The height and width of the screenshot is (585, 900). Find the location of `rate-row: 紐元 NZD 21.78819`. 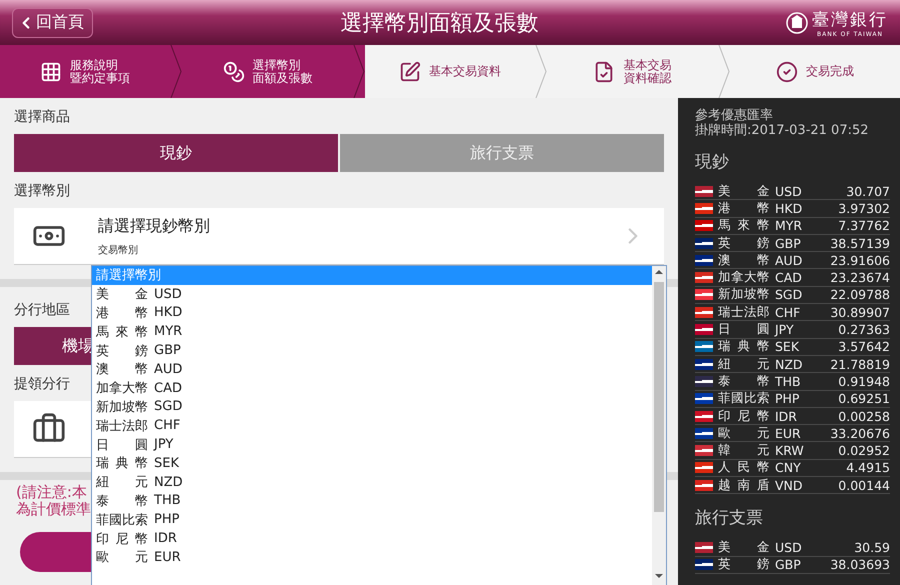

rate-row: 紐元 NZD 21.78819 is located at coordinates (792, 365).